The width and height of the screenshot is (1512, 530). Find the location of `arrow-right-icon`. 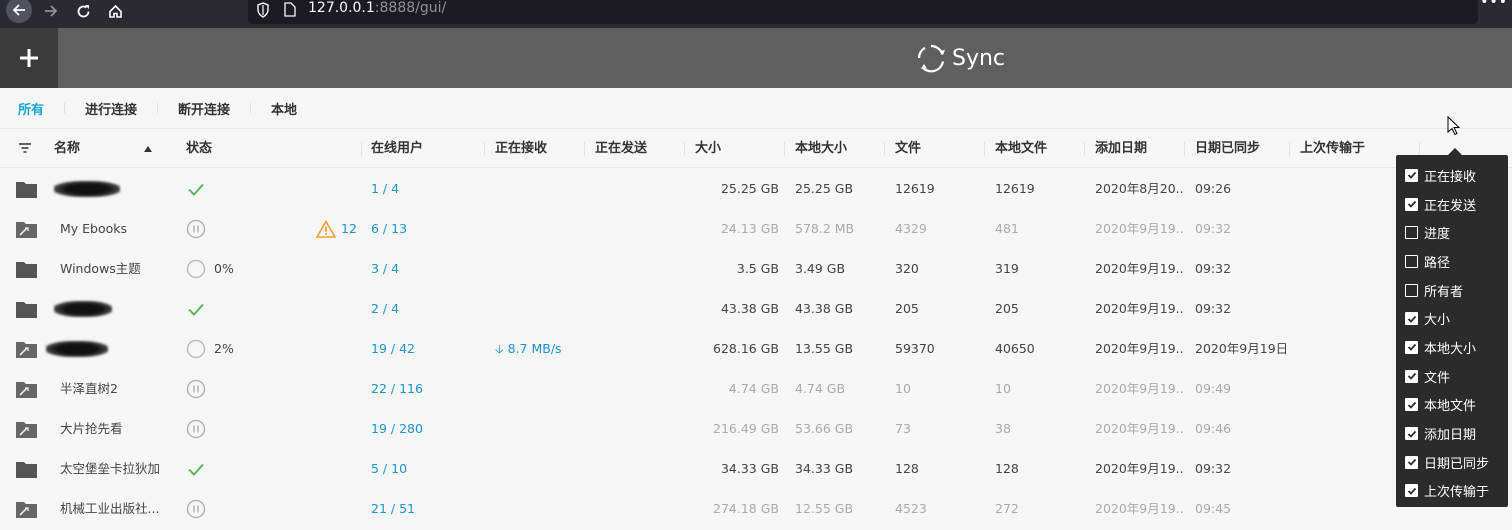

arrow-right-icon is located at coordinates (51, 11).